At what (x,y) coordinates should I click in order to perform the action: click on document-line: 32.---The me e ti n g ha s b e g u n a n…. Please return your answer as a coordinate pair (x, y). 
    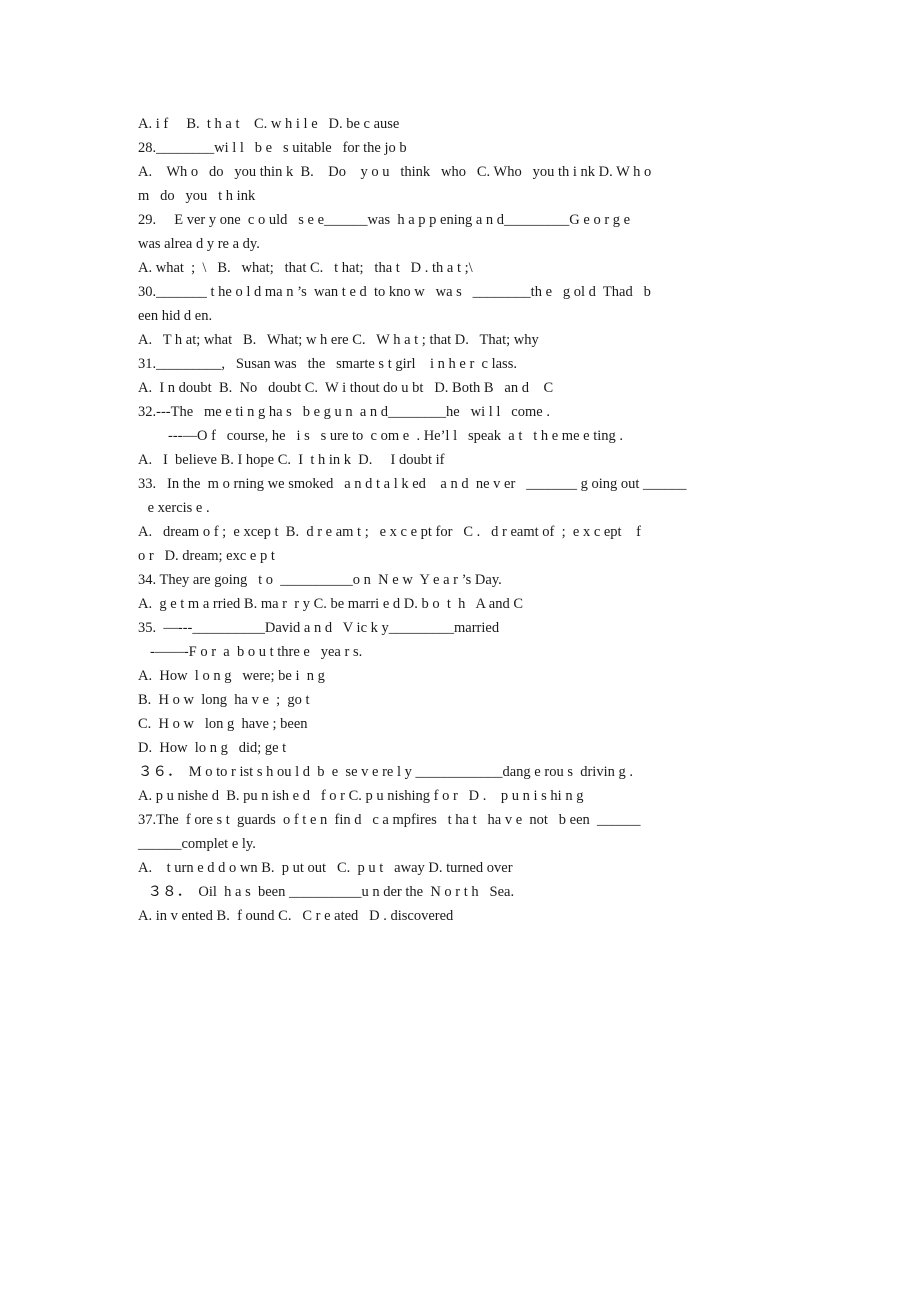
    Looking at the image, I should click on (344, 412).